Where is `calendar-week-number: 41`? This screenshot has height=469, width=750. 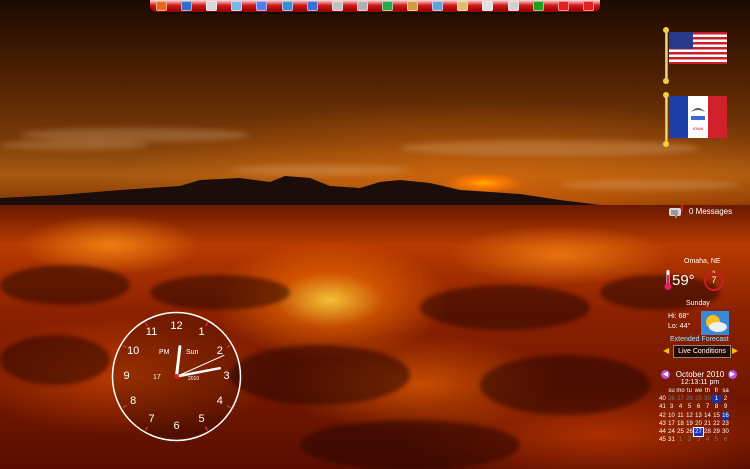
calendar-week-number: 41 is located at coordinates (662, 407).